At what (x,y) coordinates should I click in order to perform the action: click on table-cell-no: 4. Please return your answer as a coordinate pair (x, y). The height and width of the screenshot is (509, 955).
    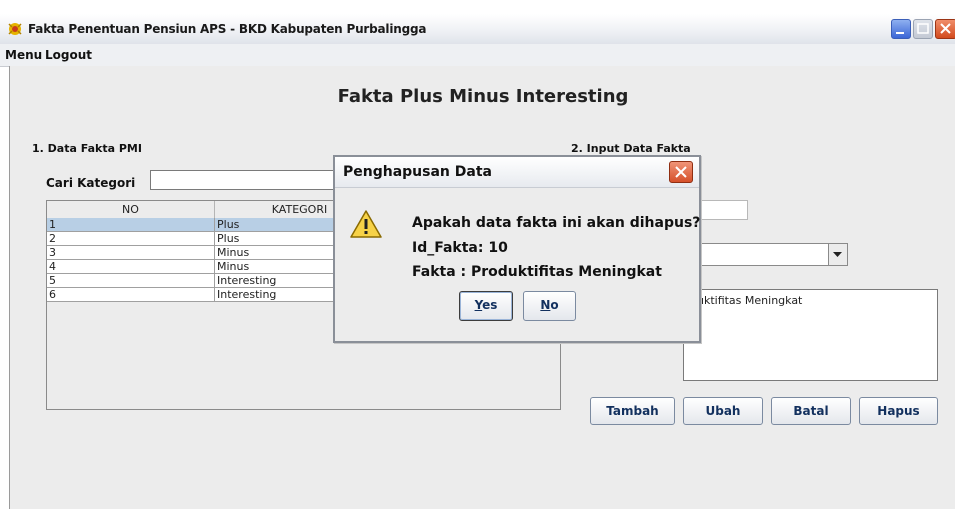
    Looking at the image, I should click on (131, 266).